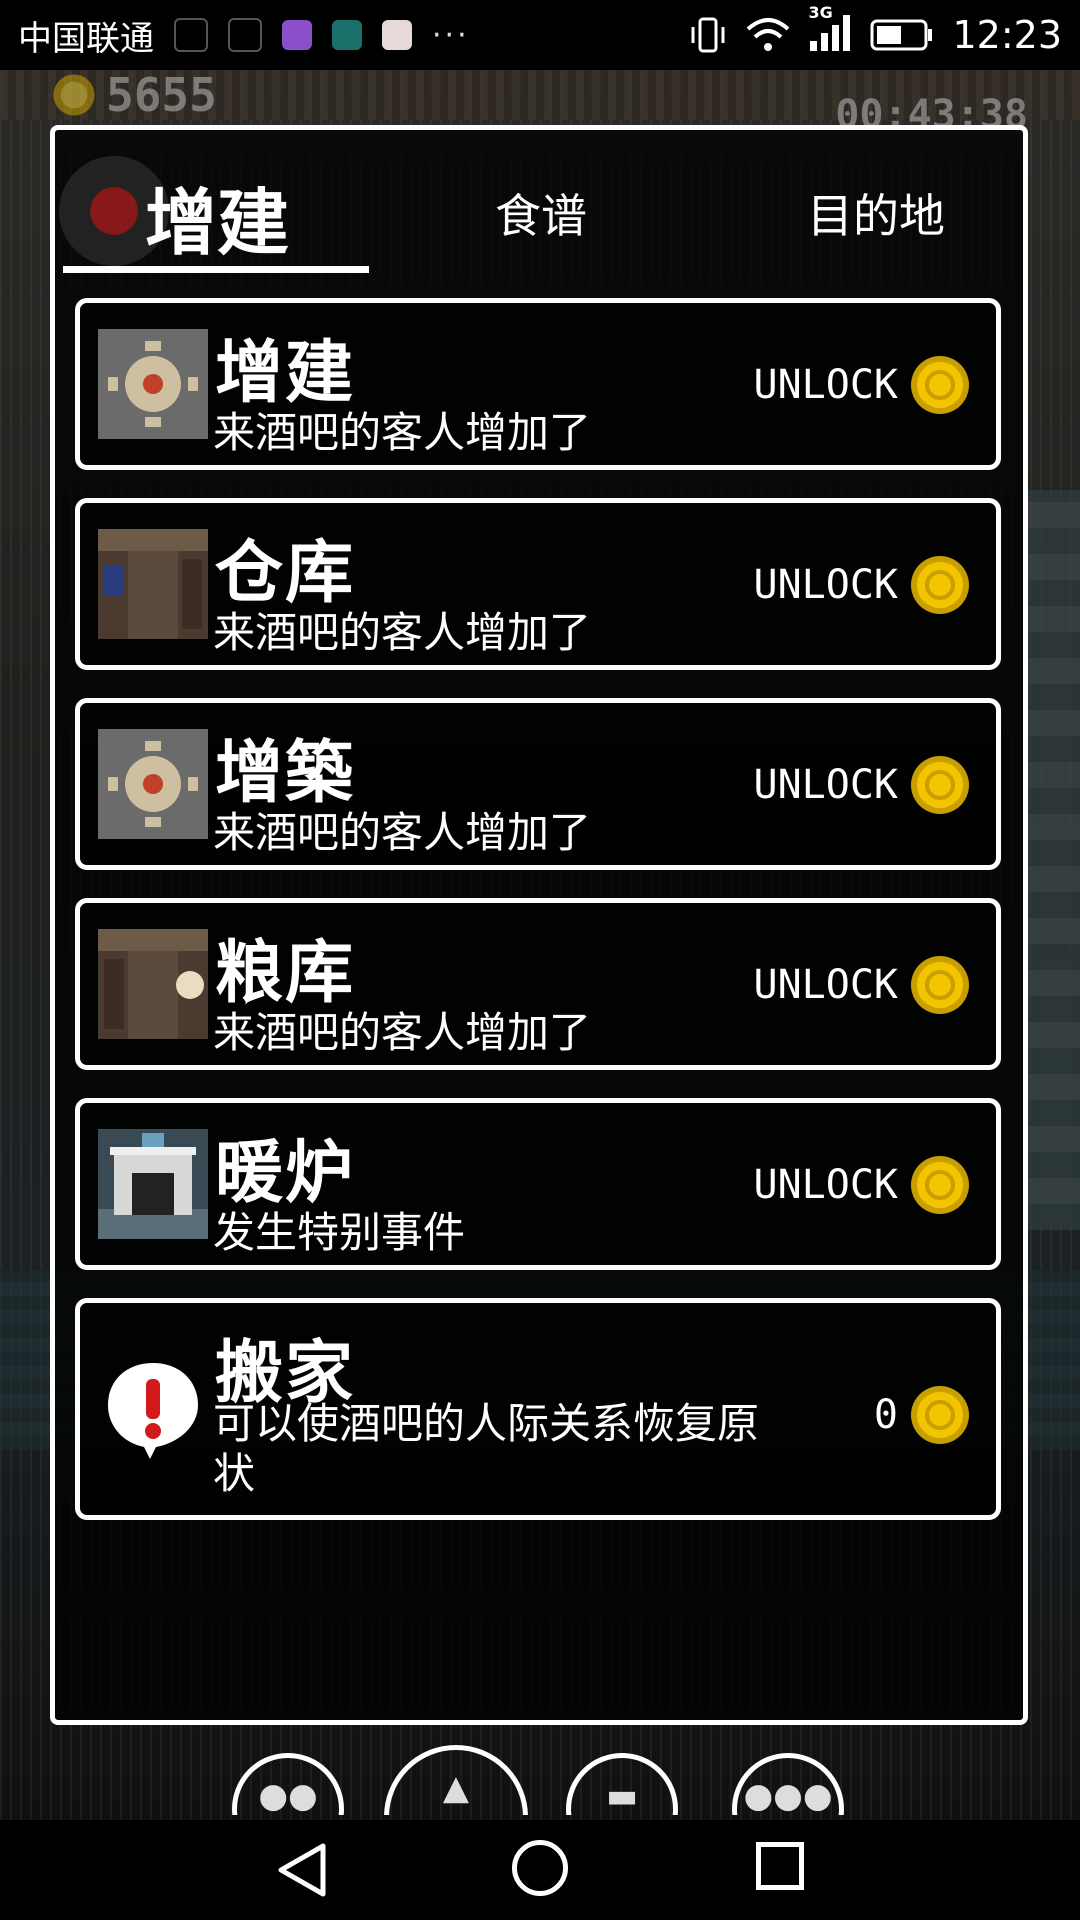 The width and height of the screenshot is (1080, 1920). Describe the element at coordinates (538, 1184) in the screenshot. I see `list-item: 暖炉 发生特别事件 UNLOCK` at that location.